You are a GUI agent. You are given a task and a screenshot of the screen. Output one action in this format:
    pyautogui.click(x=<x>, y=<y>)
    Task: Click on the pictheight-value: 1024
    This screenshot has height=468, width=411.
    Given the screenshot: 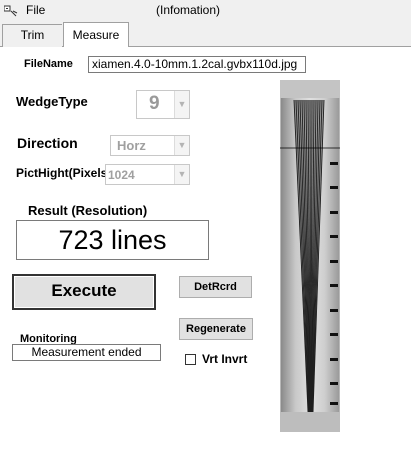 What is the action you would take?
    pyautogui.click(x=121, y=175)
    